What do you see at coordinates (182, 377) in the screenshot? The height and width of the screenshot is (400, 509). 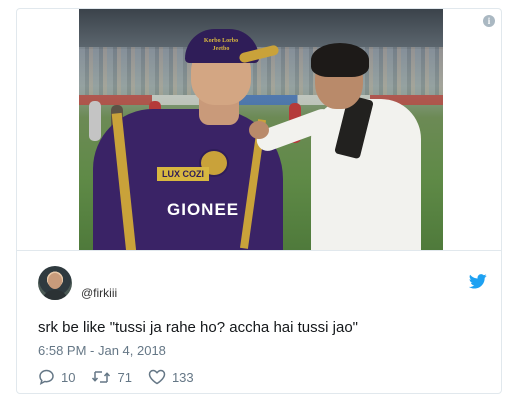 I see `like-count: 133` at bounding box center [182, 377].